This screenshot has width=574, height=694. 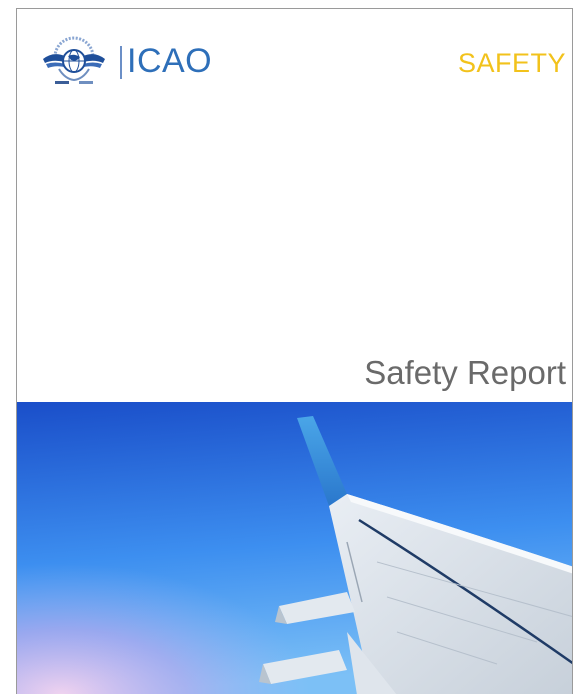 What do you see at coordinates (121, 62) in the screenshot?
I see `header-divider` at bounding box center [121, 62].